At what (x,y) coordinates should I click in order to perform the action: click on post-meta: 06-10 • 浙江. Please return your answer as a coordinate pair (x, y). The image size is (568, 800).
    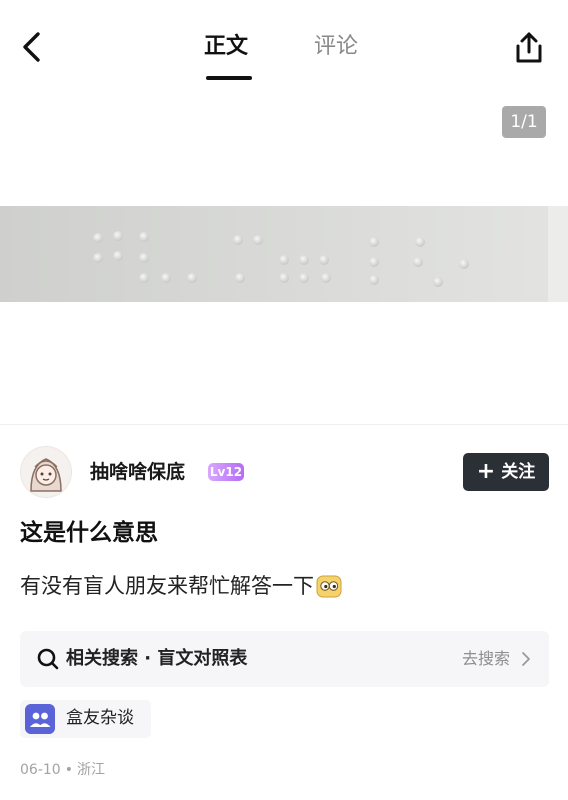
    Looking at the image, I should click on (62, 770).